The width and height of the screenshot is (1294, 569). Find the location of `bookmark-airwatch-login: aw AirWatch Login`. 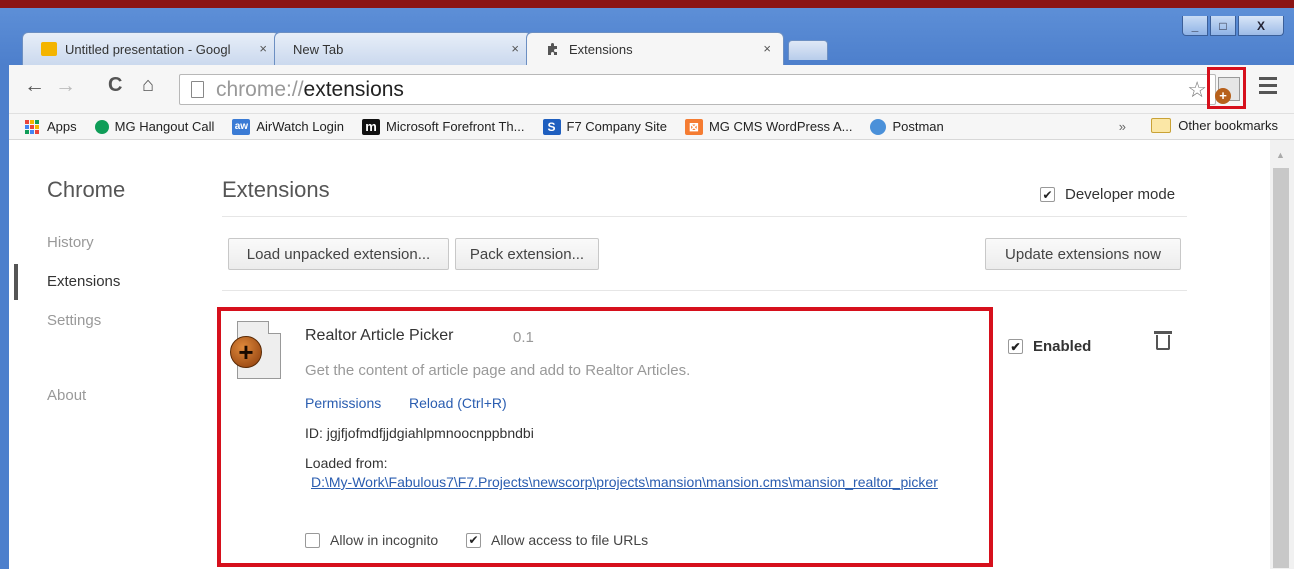

bookmark-airwatch-login: aw AirWatch Login is located at coordinates (288, 126).